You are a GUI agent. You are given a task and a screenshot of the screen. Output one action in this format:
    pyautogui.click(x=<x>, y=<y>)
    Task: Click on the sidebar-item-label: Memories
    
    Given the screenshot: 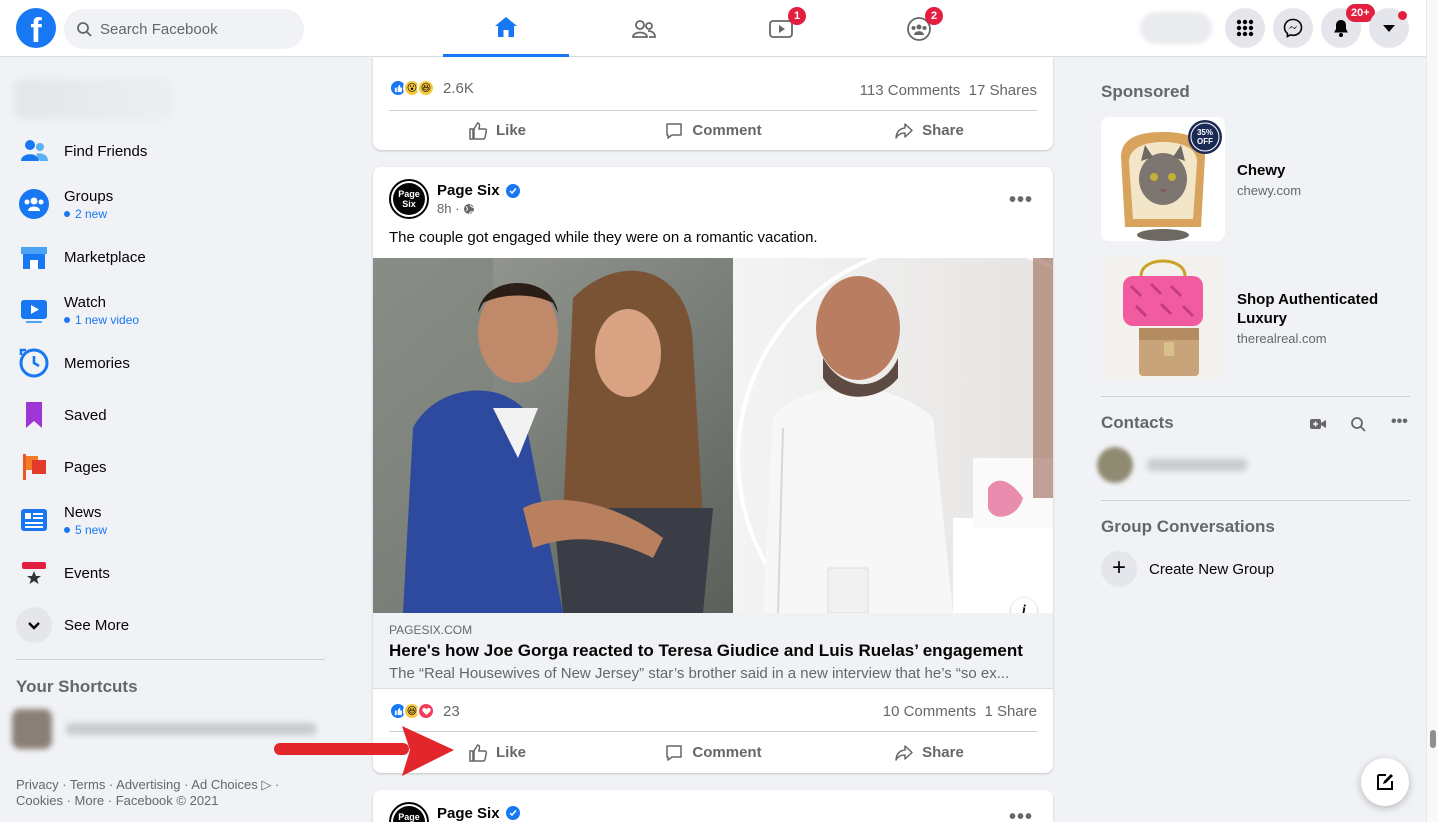 What is the action you would take?
    pyautogui.click(x=97, y=363)
    